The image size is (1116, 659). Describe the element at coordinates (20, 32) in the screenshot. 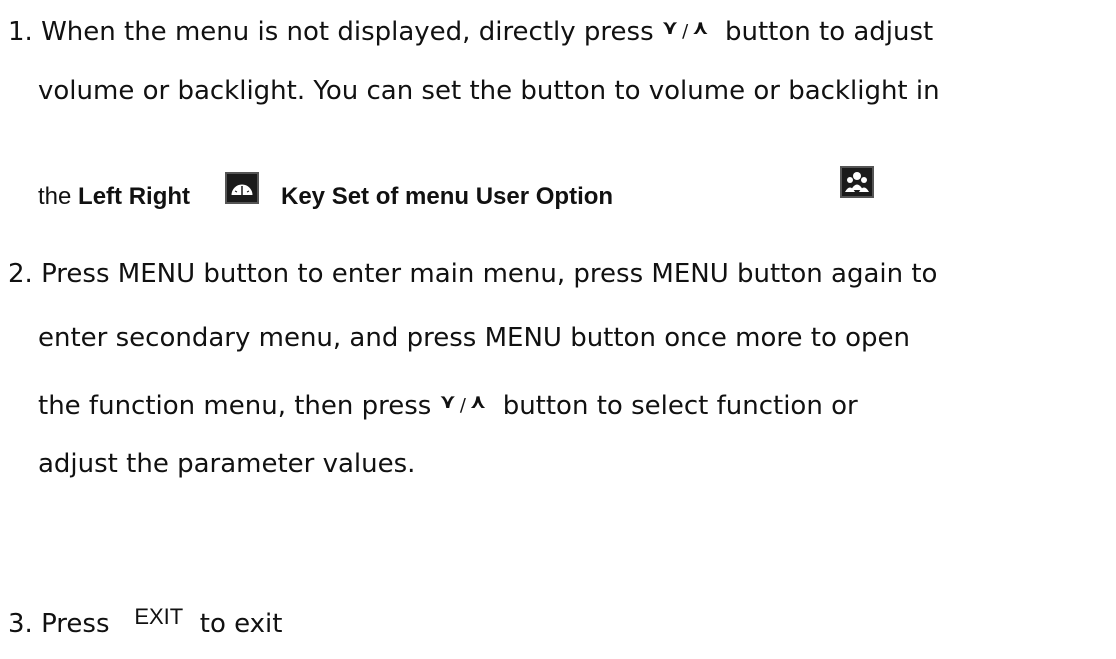

I see `step-number: 1.` at that location.